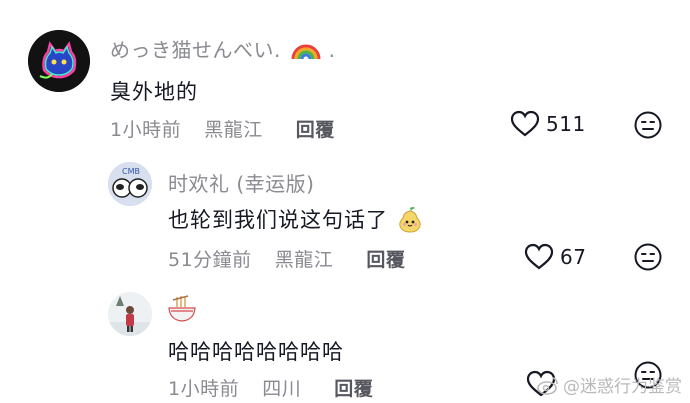 The height and width of the screenshot is (403, 690). I want to click on noodle-bowl-icon, so click(182, 311).